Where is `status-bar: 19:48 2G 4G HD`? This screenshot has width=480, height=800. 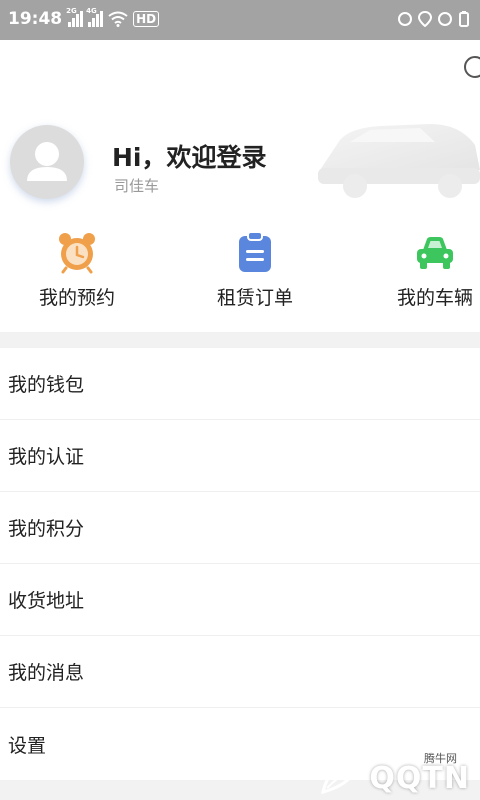
status-bar: 19:48 2G 4G HD is located at coordinates (240, 20).